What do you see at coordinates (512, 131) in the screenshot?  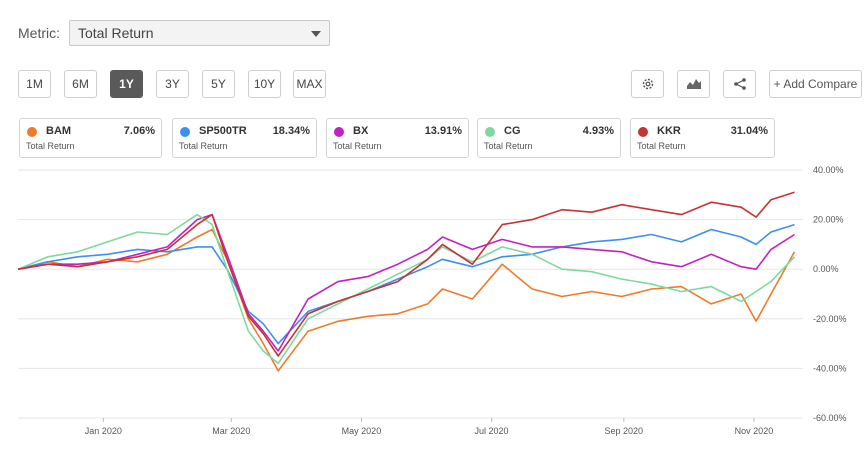 I see `legend-ticker: CG` at bounding box center [512, 131].